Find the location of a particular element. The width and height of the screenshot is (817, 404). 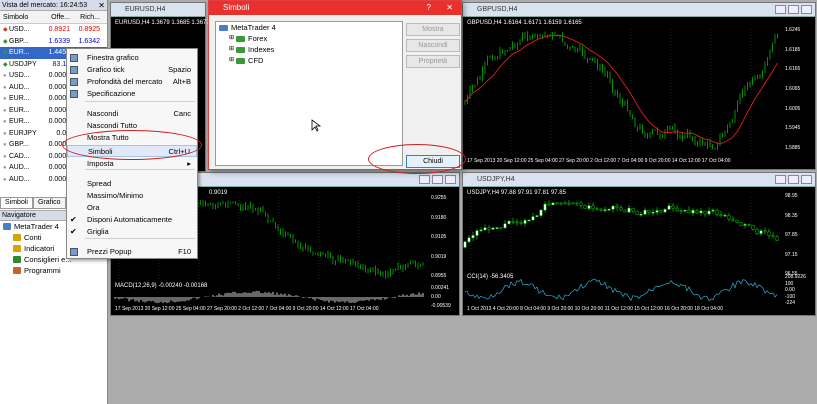

price-axis-label: 0.9105 is located at coordinates (439, 237).